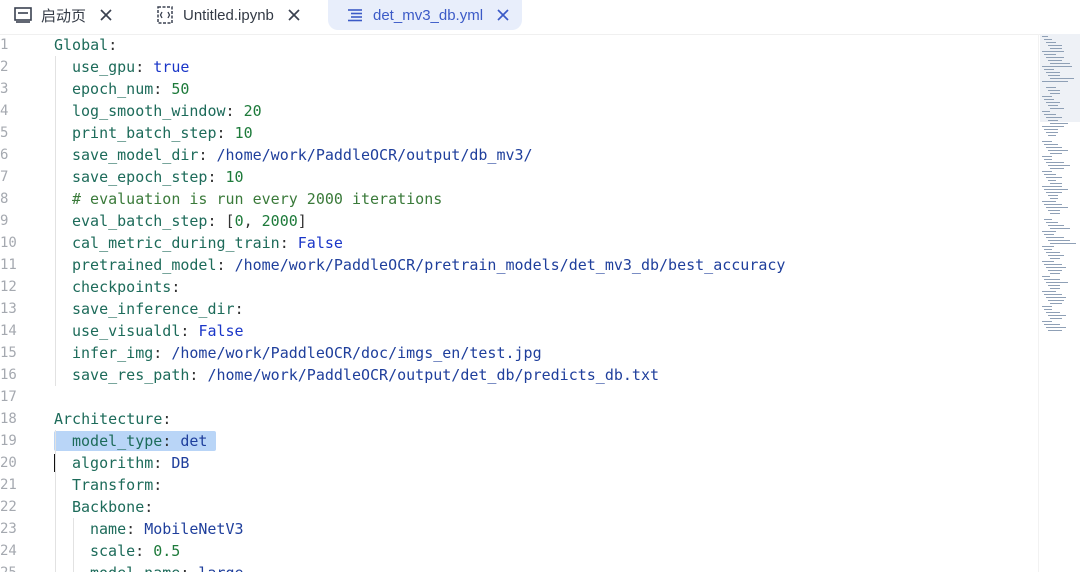 The width and height of the screenshot is (1080, 572). Describe the element at coordinates (113, 485) in the screenshot. I see `yaml-key: Transform` at that location.